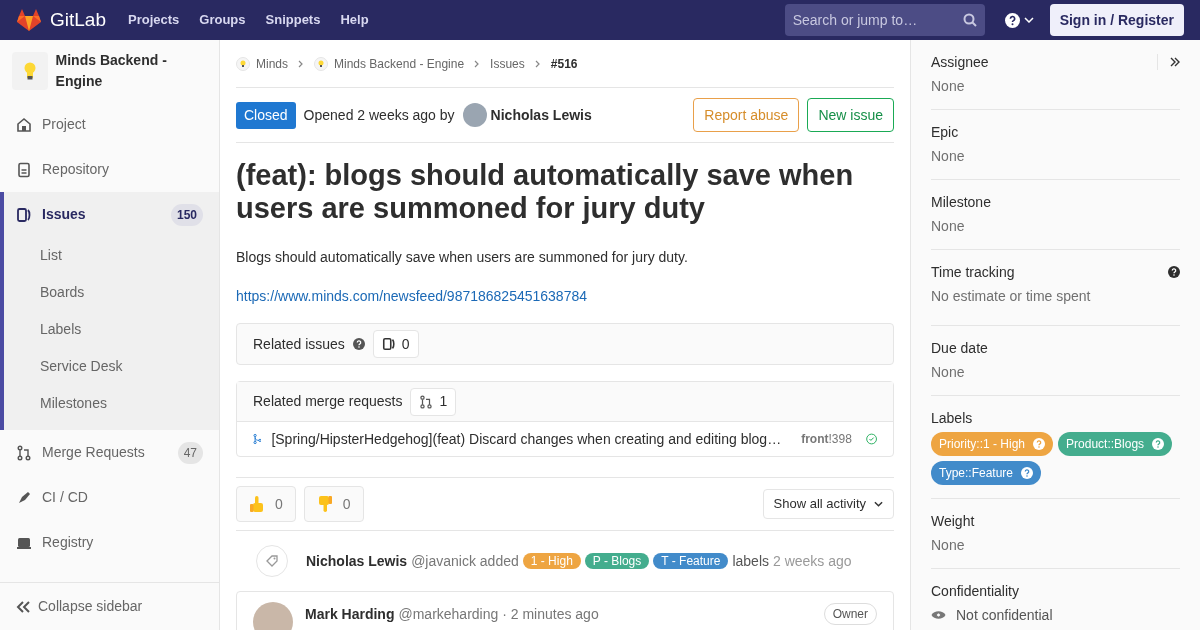  I want to click on breadcrumb-link: Issues, so click(507, 63).